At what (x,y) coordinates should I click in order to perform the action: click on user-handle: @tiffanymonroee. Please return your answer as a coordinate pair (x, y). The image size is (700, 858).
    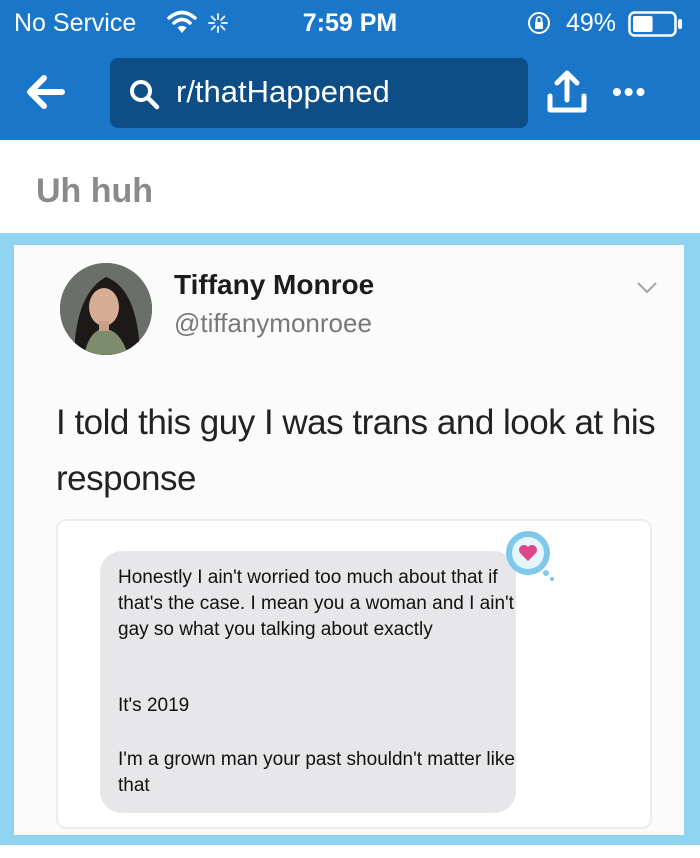
    Looking at the image, I should click on (273, 323).